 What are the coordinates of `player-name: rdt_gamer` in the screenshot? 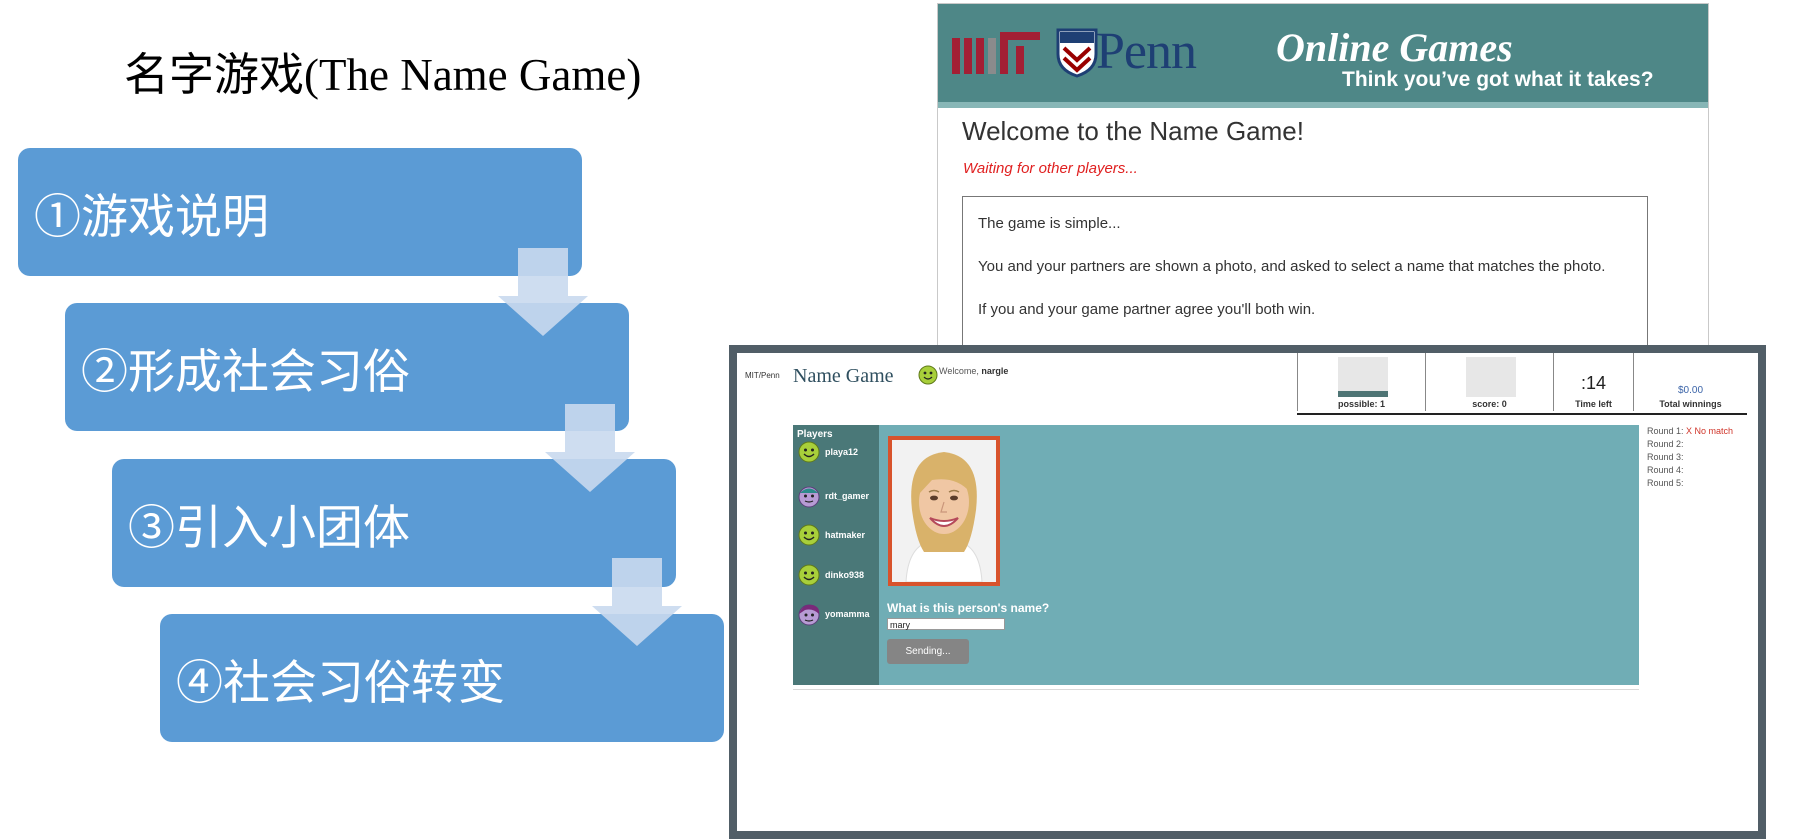 It's located at (847, 496).